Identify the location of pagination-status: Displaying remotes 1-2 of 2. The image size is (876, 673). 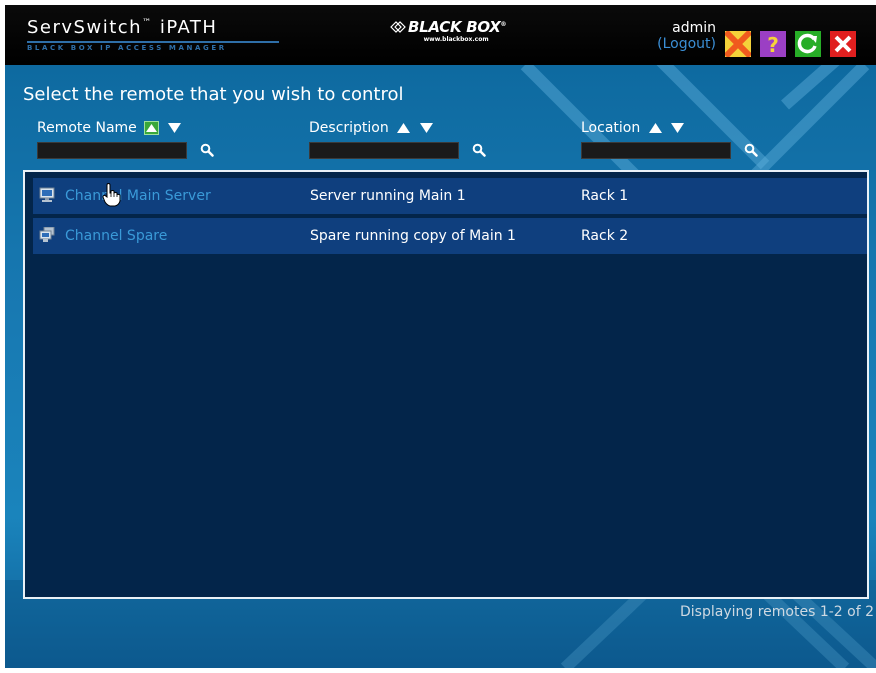
(777, 612).